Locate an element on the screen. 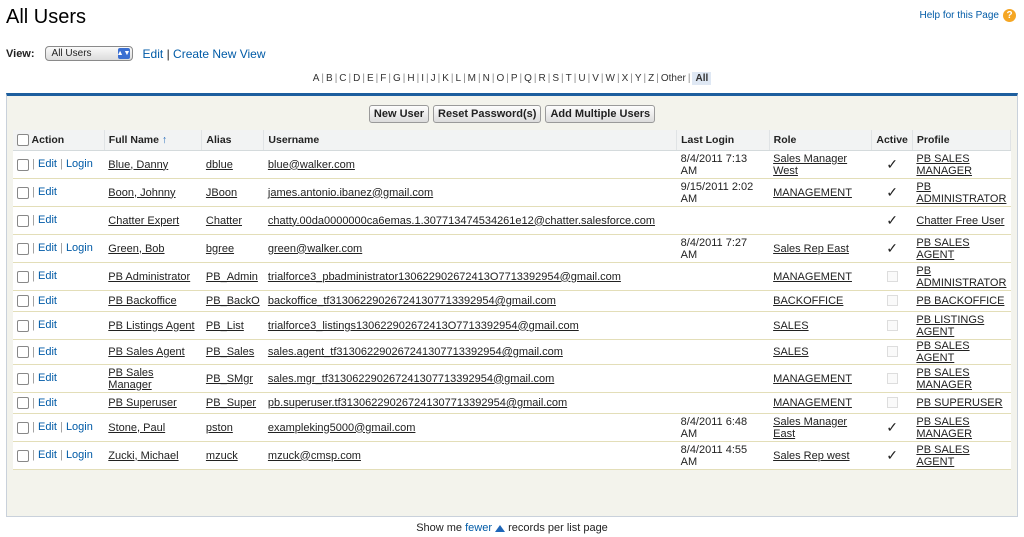 Image resolution: width=1024 pixels, height=537 pixels. user-role-link: Sales Manager East is located at coordinates (810, 428).